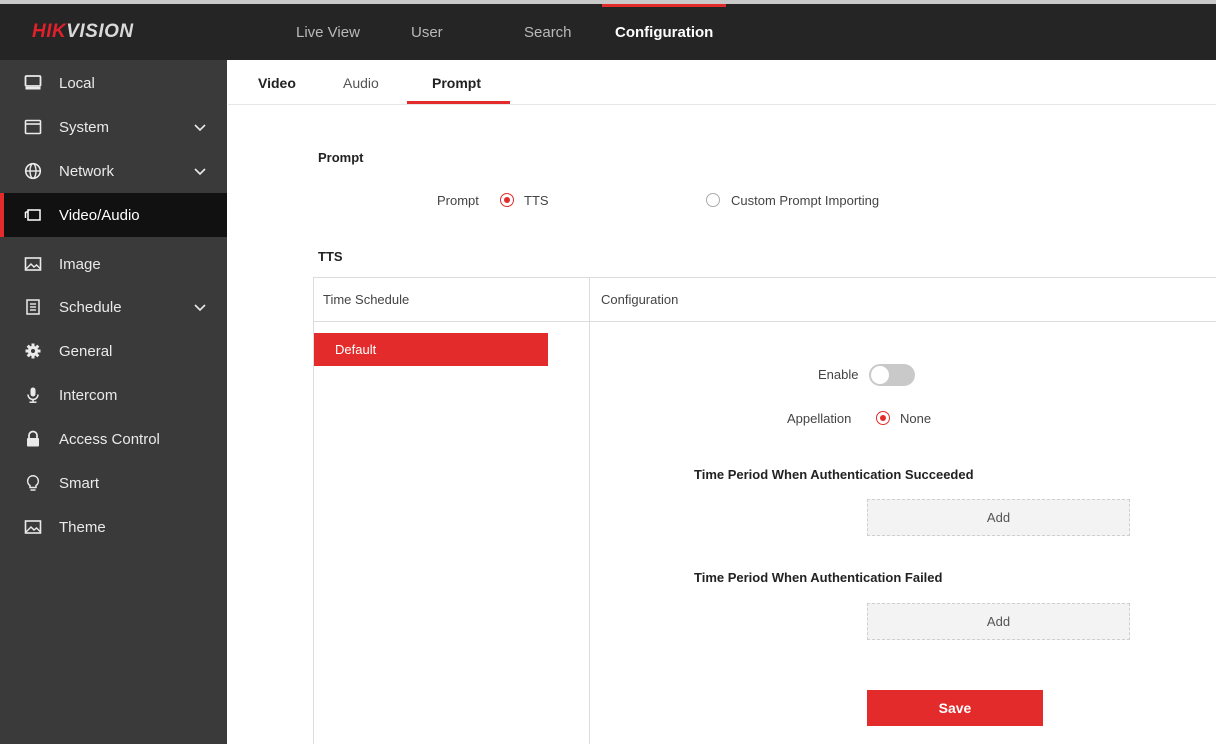  What do you see at coordinates (33, 83) in the screenshot?
I see `monitor-icon` at bounding box center [33, 83].